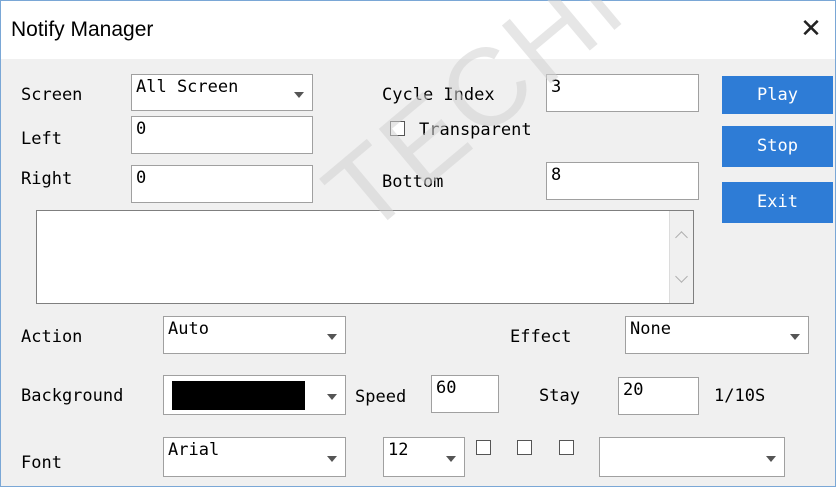 This screenshot has height=487, width=836. What do you see at coordinates (622, 181) in the screenshot?
I see `bottom-input: 8` at bounding box center [622, 181].